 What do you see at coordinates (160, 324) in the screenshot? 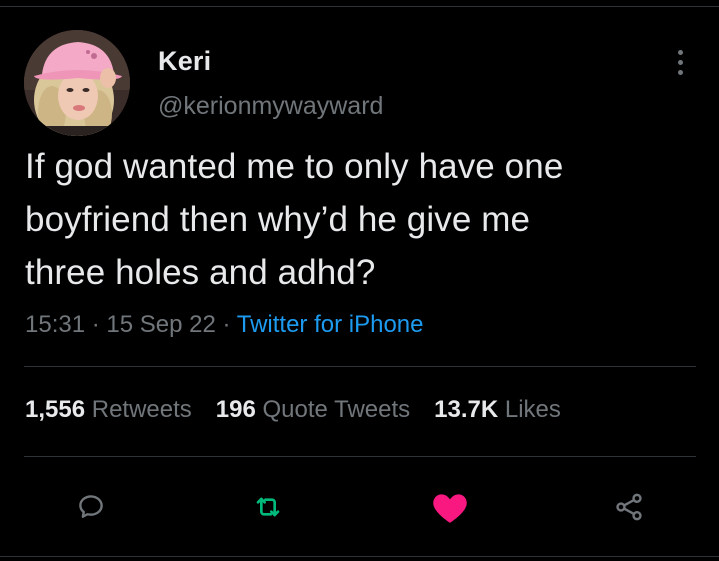
I see `tweet-date: 15 Sep 22` at bounding box center [160, 324].